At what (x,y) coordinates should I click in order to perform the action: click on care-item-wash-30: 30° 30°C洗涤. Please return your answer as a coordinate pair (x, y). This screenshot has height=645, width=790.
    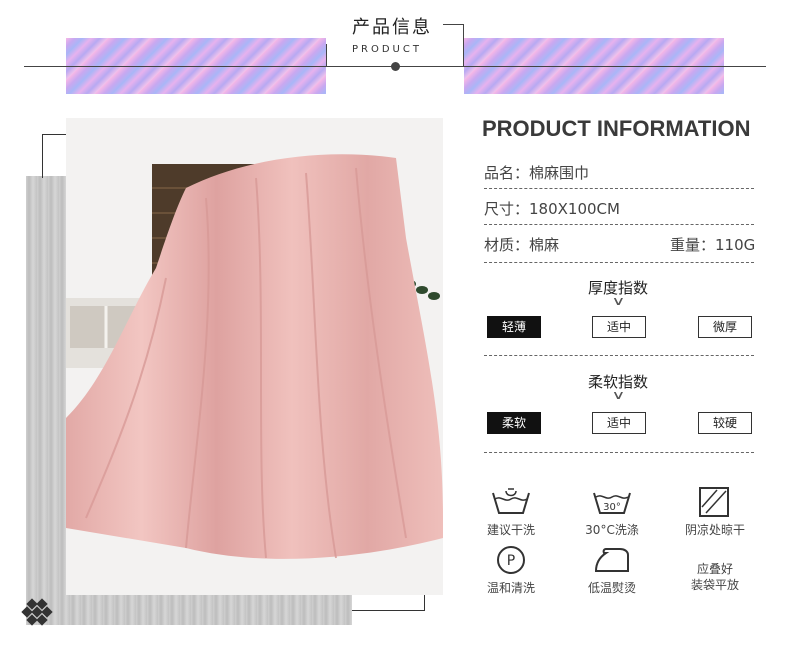
    Looking at the image, I should click on (612, 512).